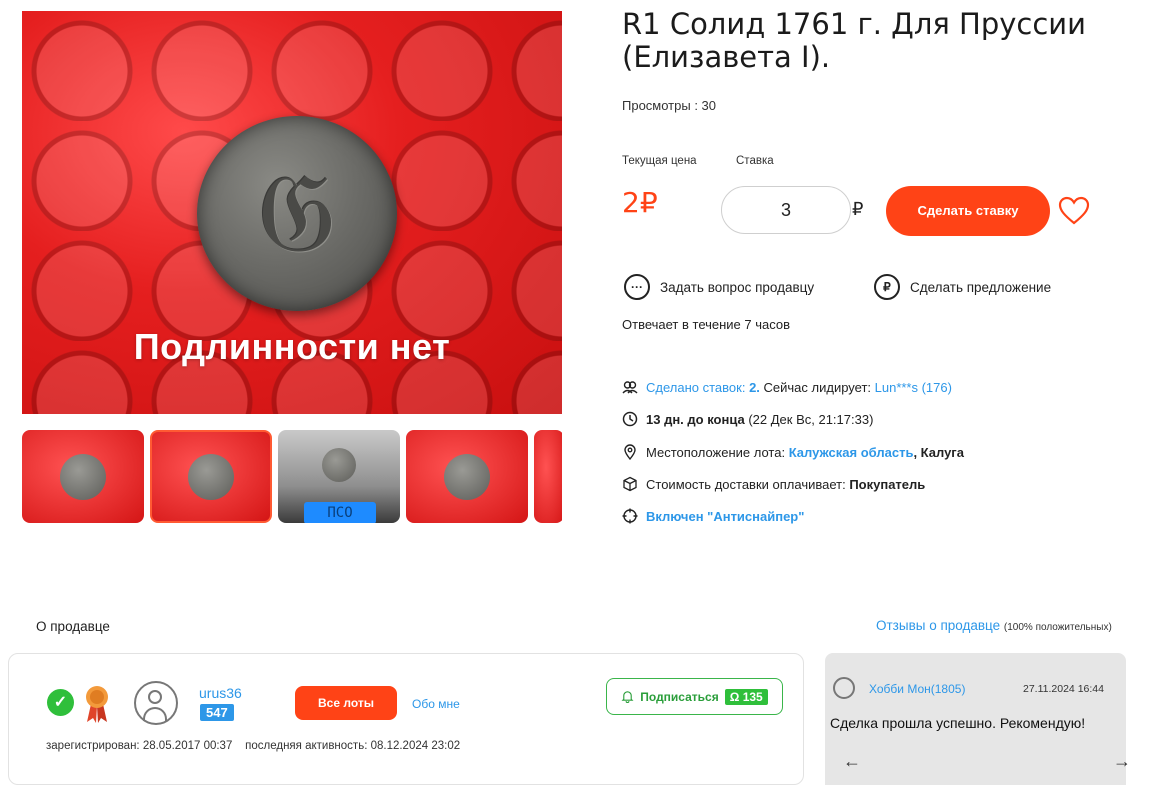 Image resolution: width=1151 pixels, height=793 pixels. I want to click on bid-label: Ставка, so click(755, 161).